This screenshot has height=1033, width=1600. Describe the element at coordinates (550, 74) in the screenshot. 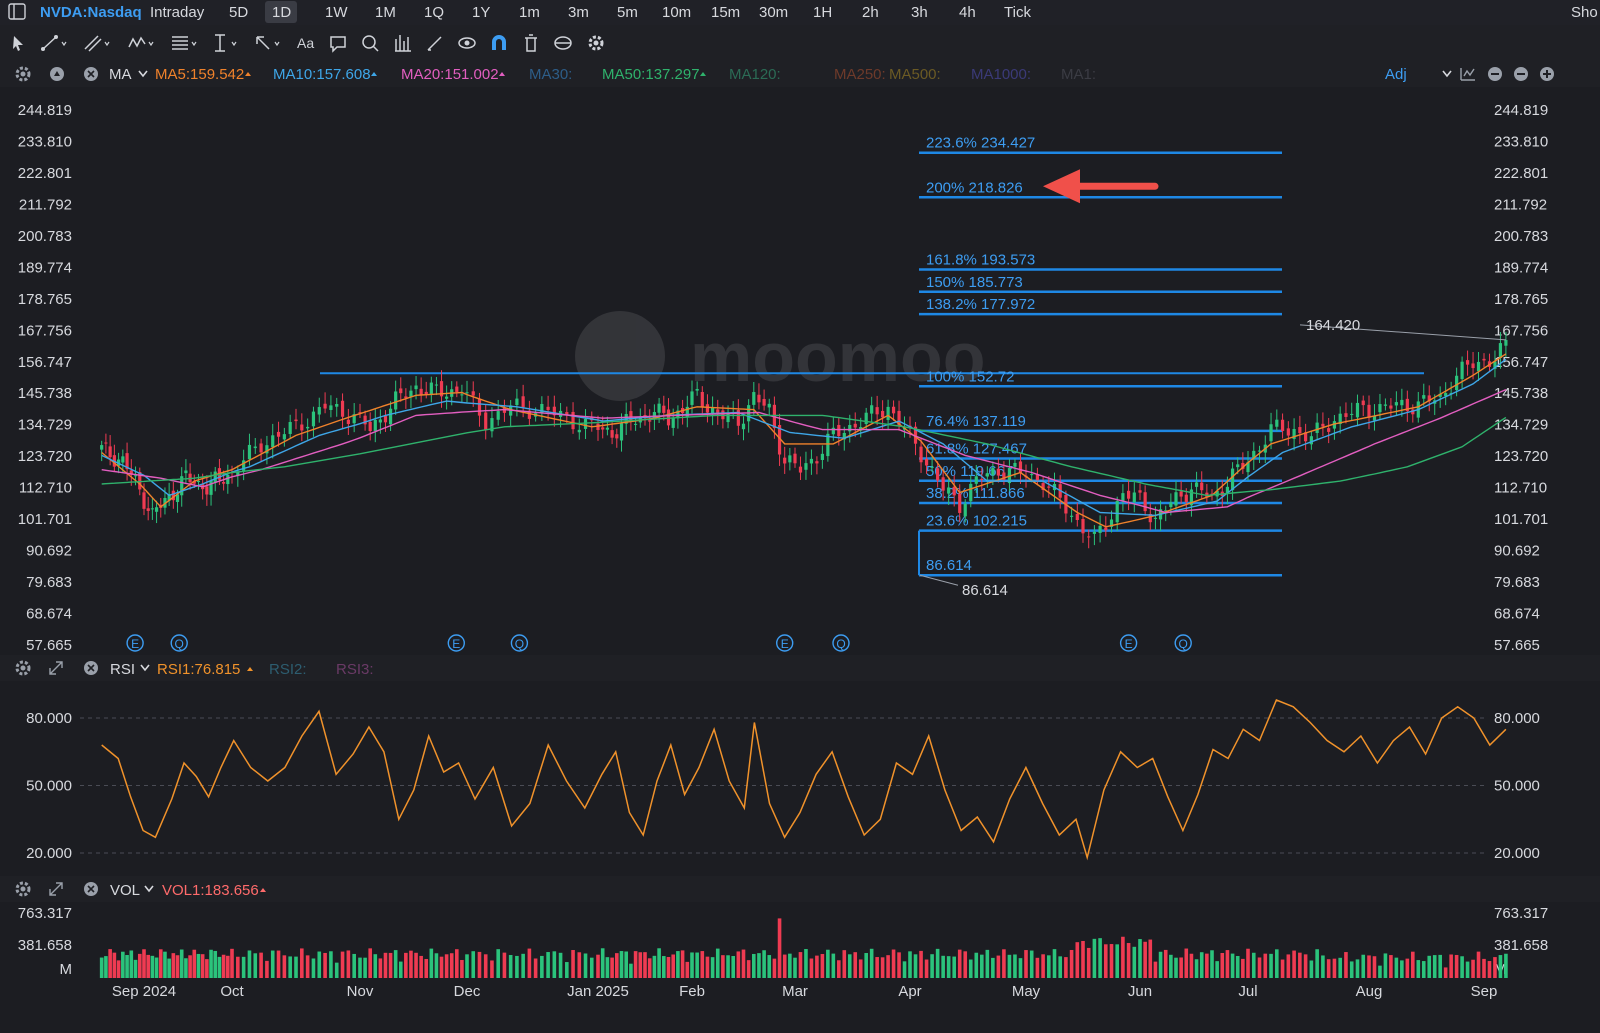

I see `ma-item-3: MA30:` at that location.